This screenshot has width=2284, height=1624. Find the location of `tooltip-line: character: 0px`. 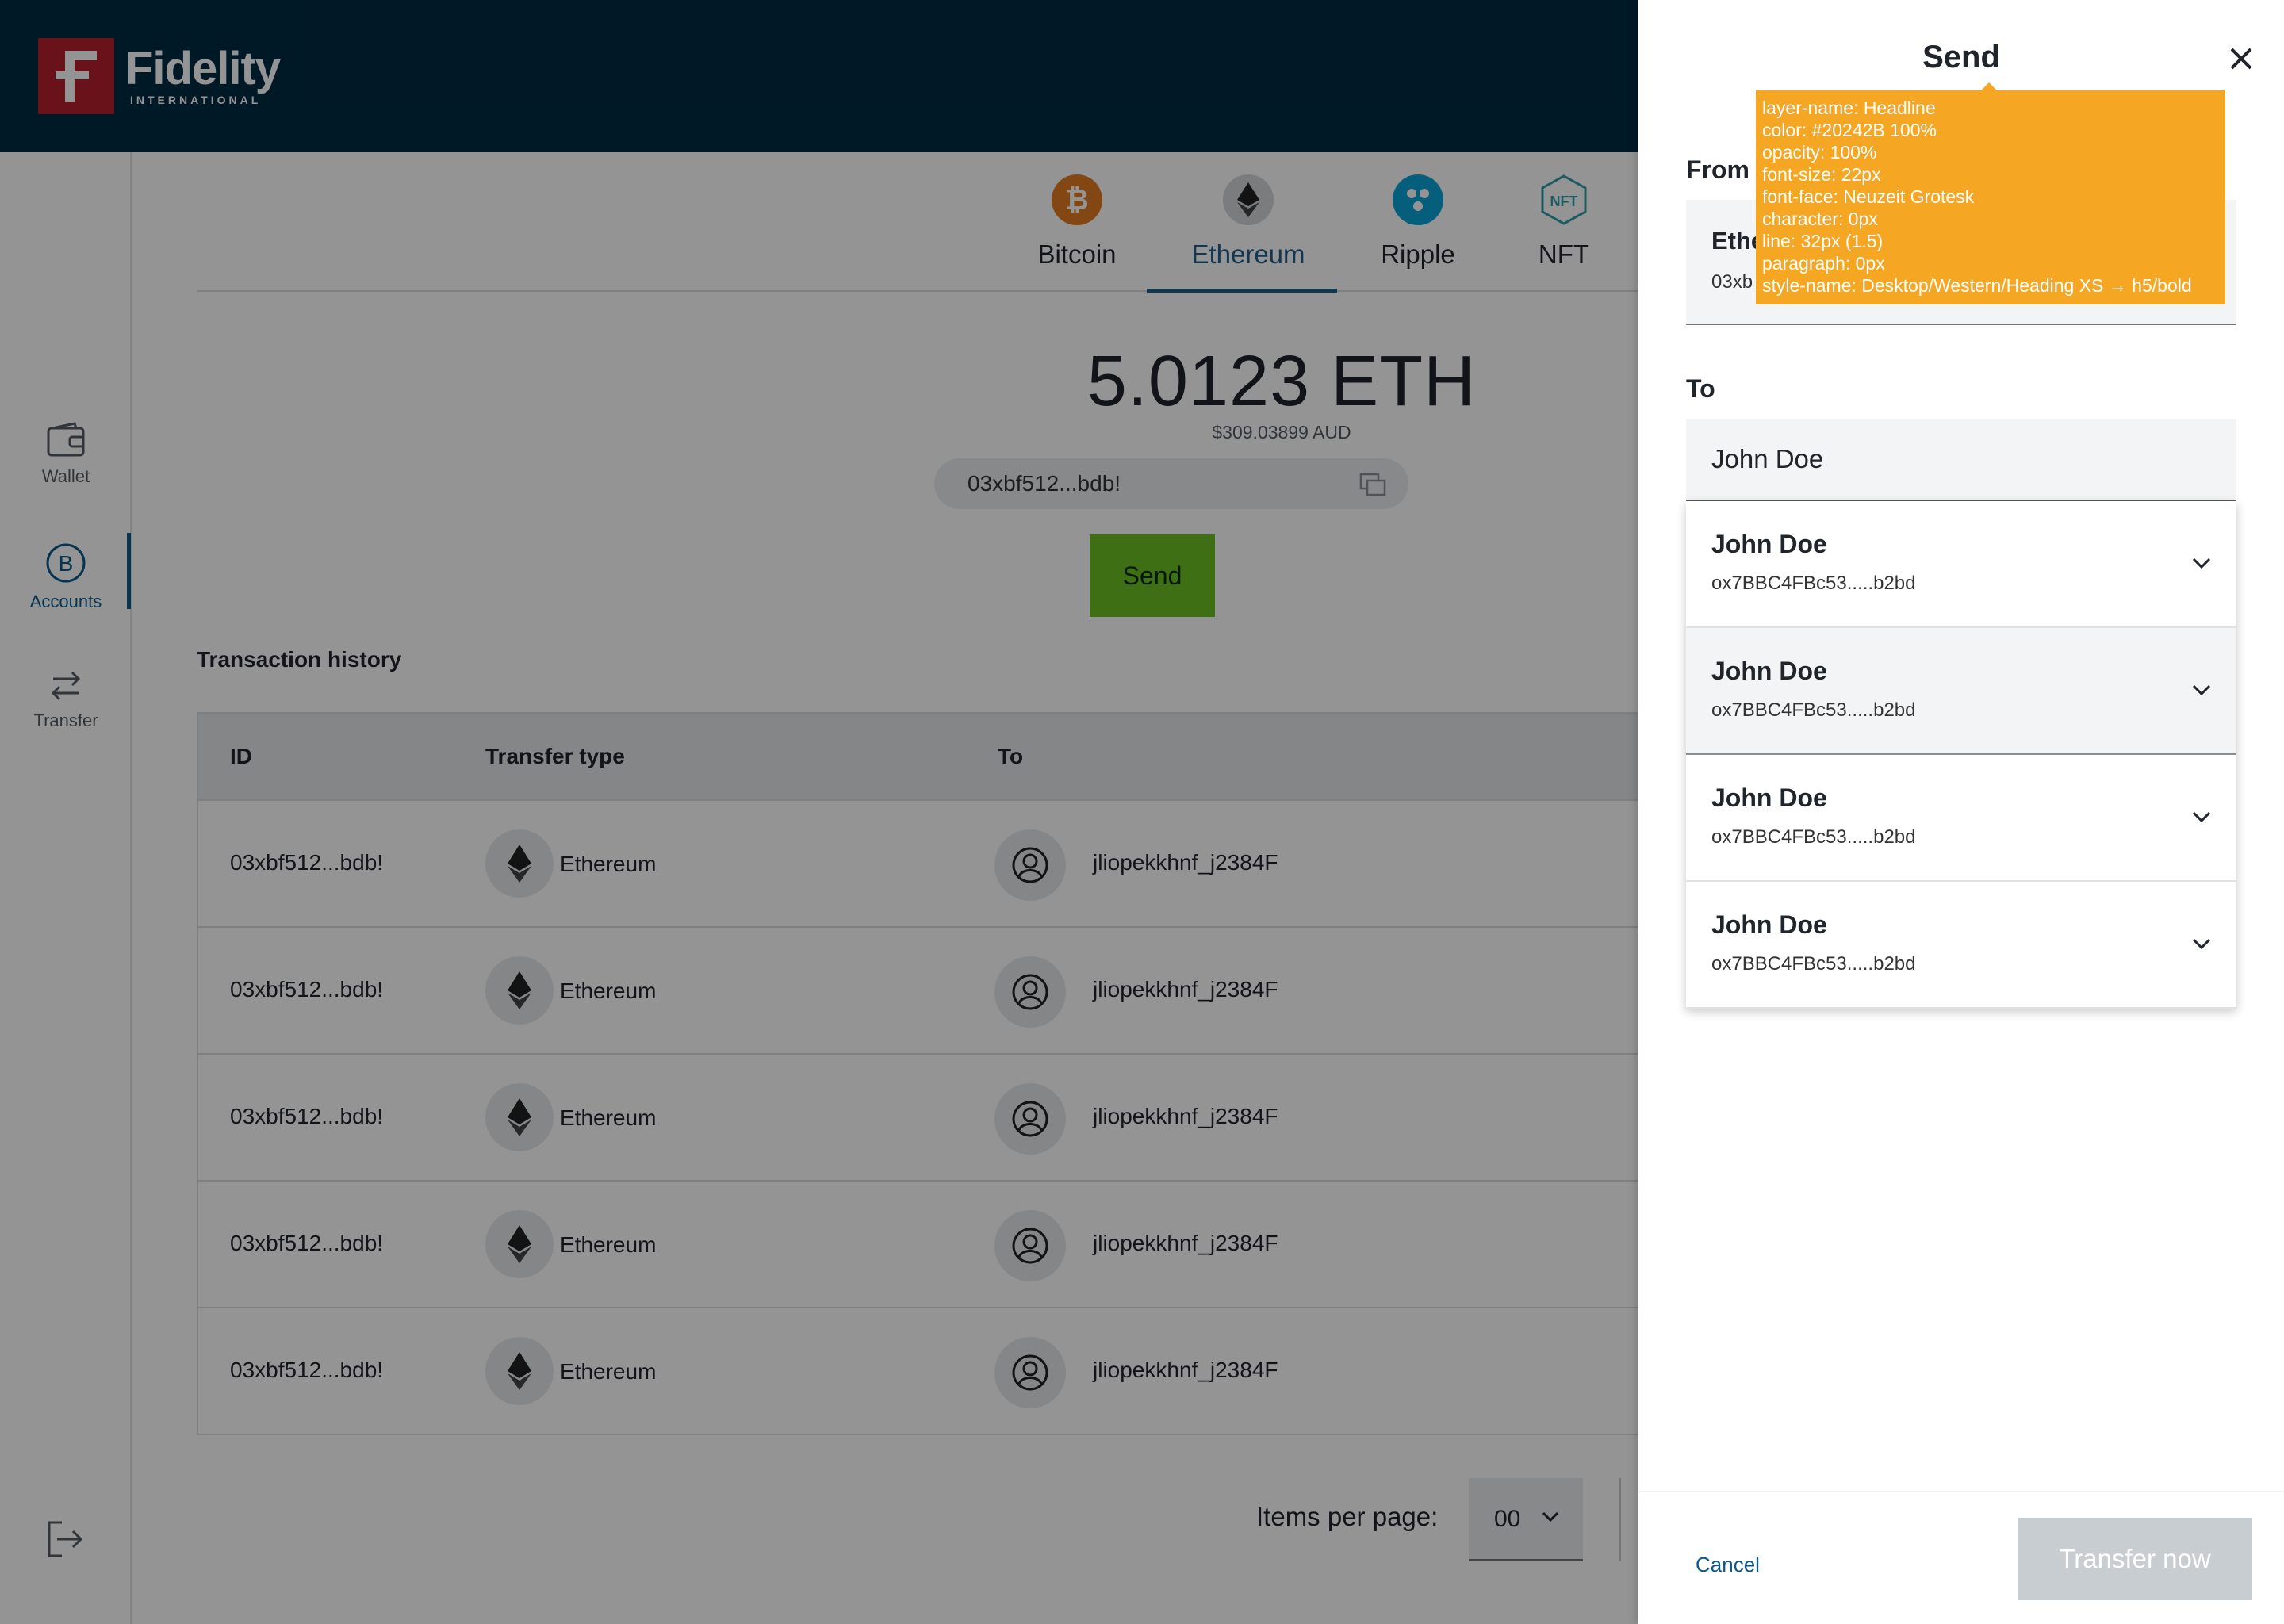

tooltip-line: character: 0px is located at coordinates (1820, 219).